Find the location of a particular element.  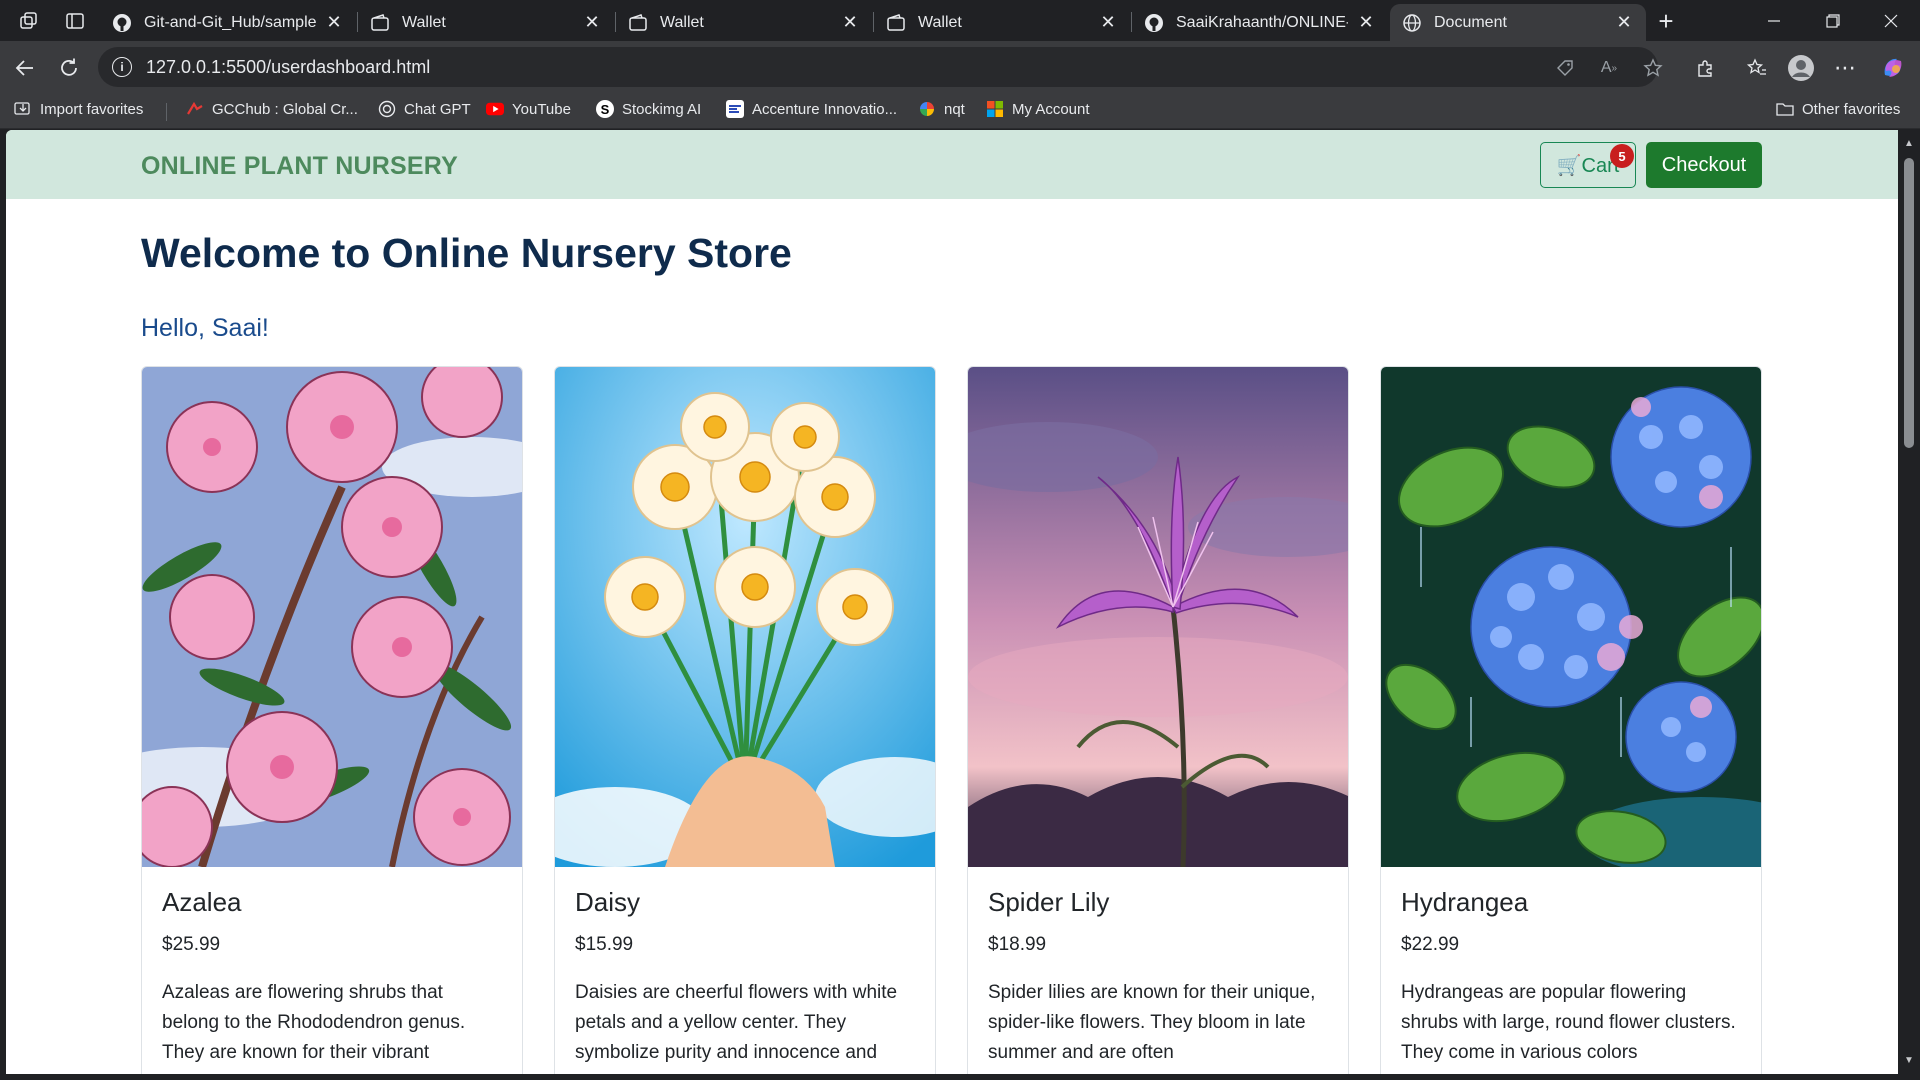

minimize-icon is located at coordinates (1774, 20).